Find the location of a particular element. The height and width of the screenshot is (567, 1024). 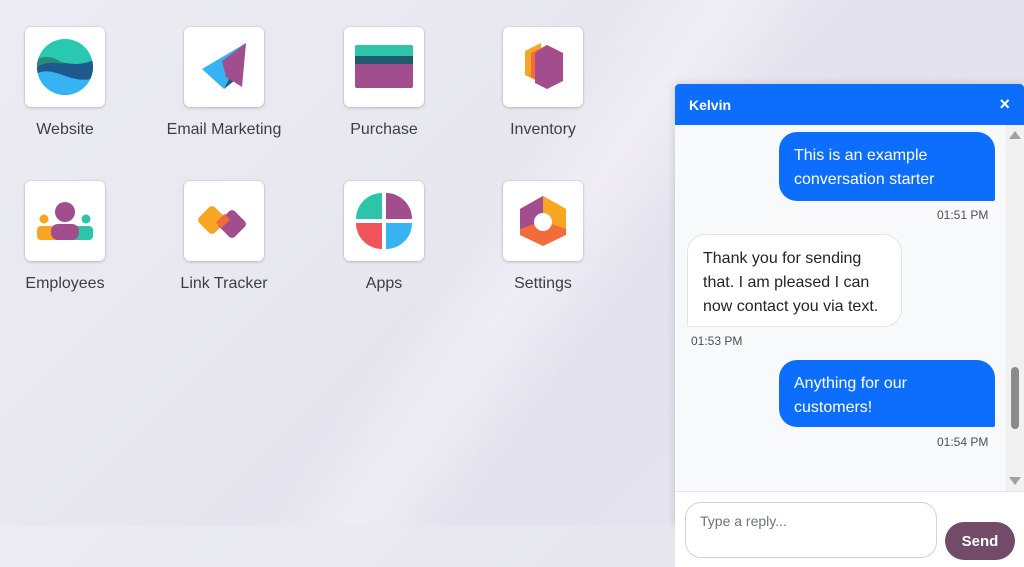

app-settings: Settings is located at coordinates (543, 237).